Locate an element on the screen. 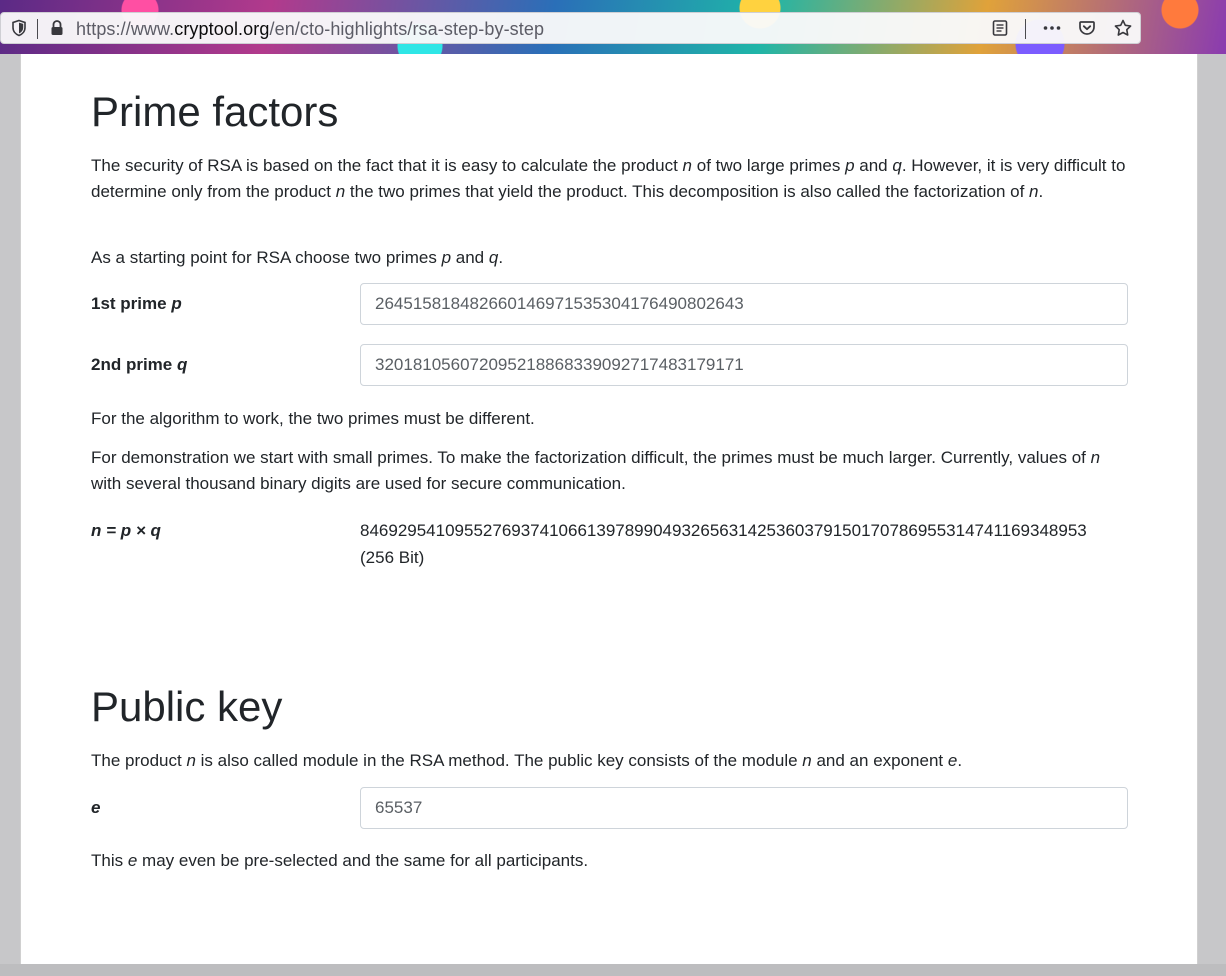 Image resolution: width=1226 pixels, height=976 pixels. page-actions-more-icon is located at coordinates (1051, 28).